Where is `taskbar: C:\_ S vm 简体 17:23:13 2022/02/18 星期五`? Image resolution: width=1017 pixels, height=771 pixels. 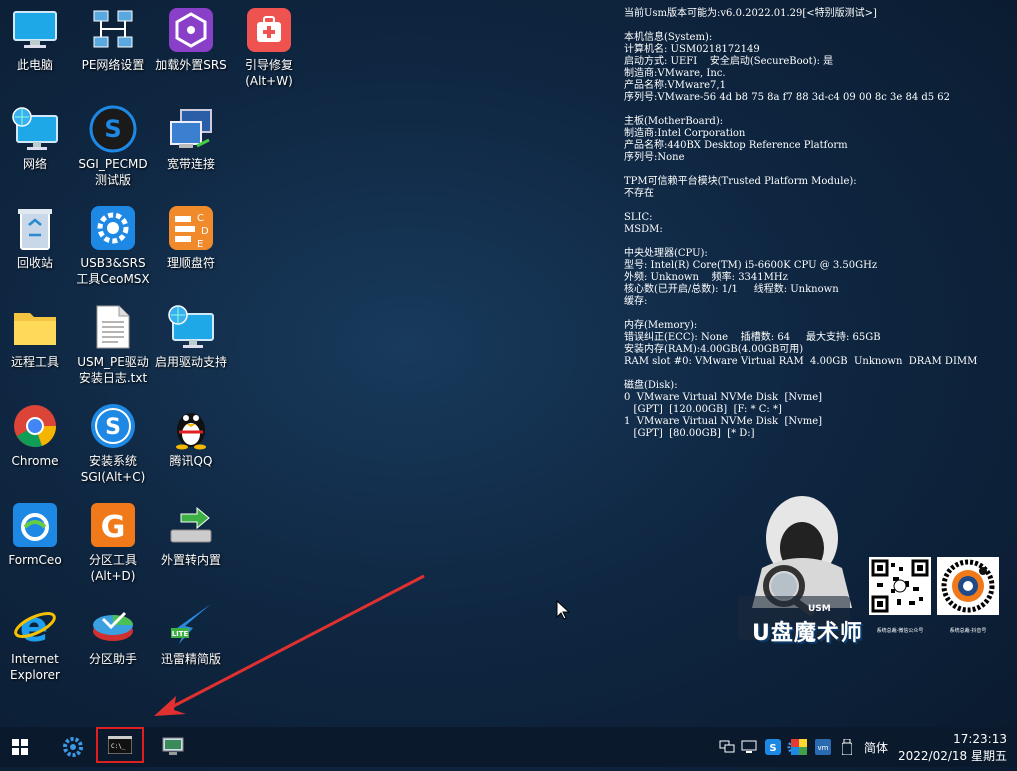
taskbar: C:\_ S vm 简体 17:23:13 2022/02/18 星期五 is located at coordinates (508, 747).